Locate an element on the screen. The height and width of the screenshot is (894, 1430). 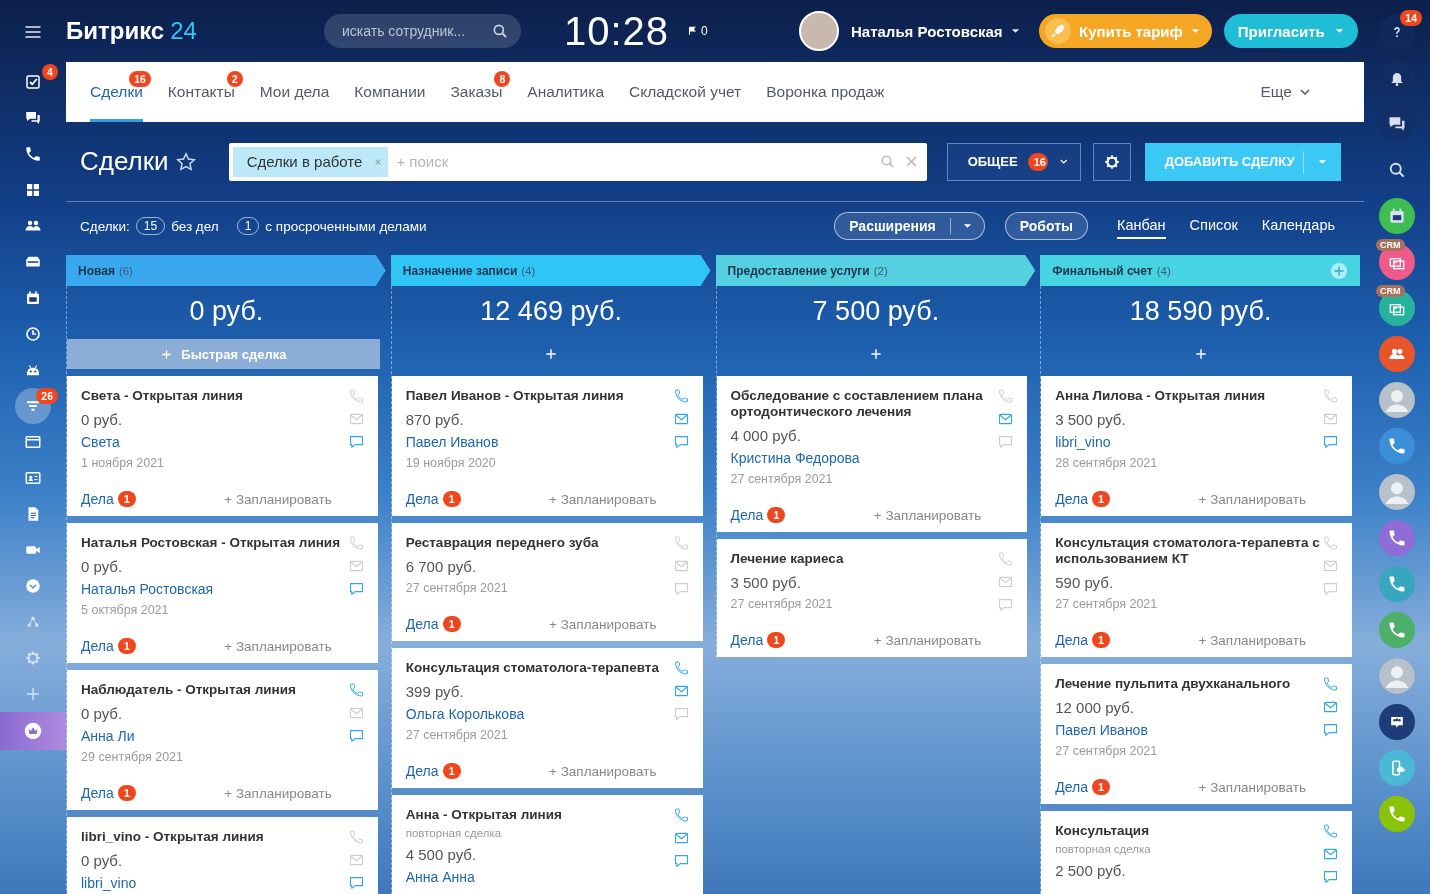
stats-label: с просроченными делами is located at coordinates (346, 226).